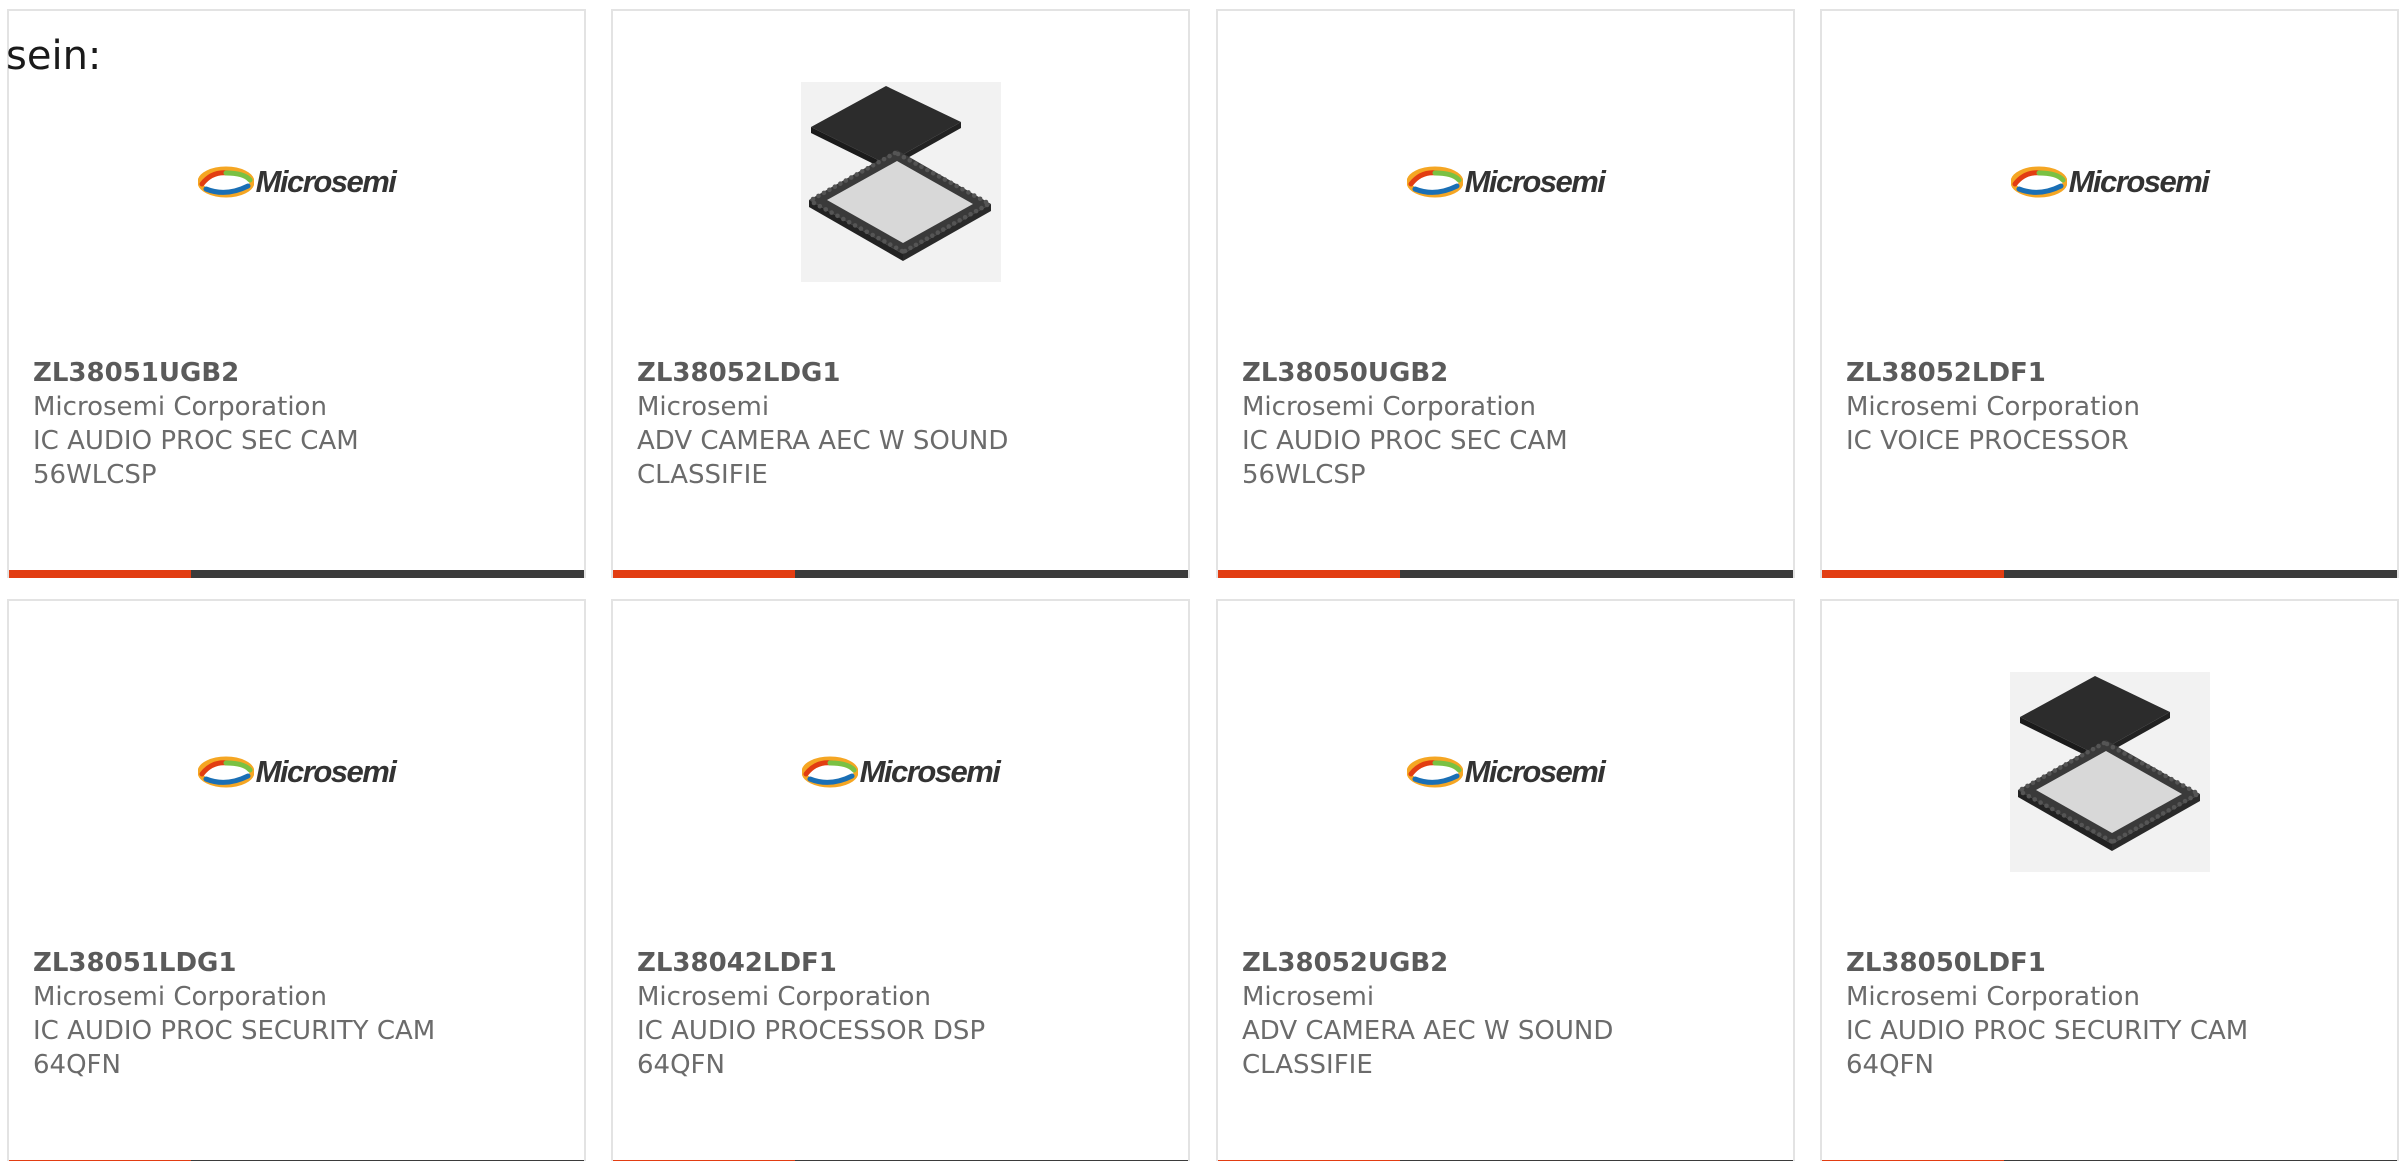 This screenshot has height=1161, width=2400. I want to click on part-number: ZL38050LDF1, so click(2111, 963).